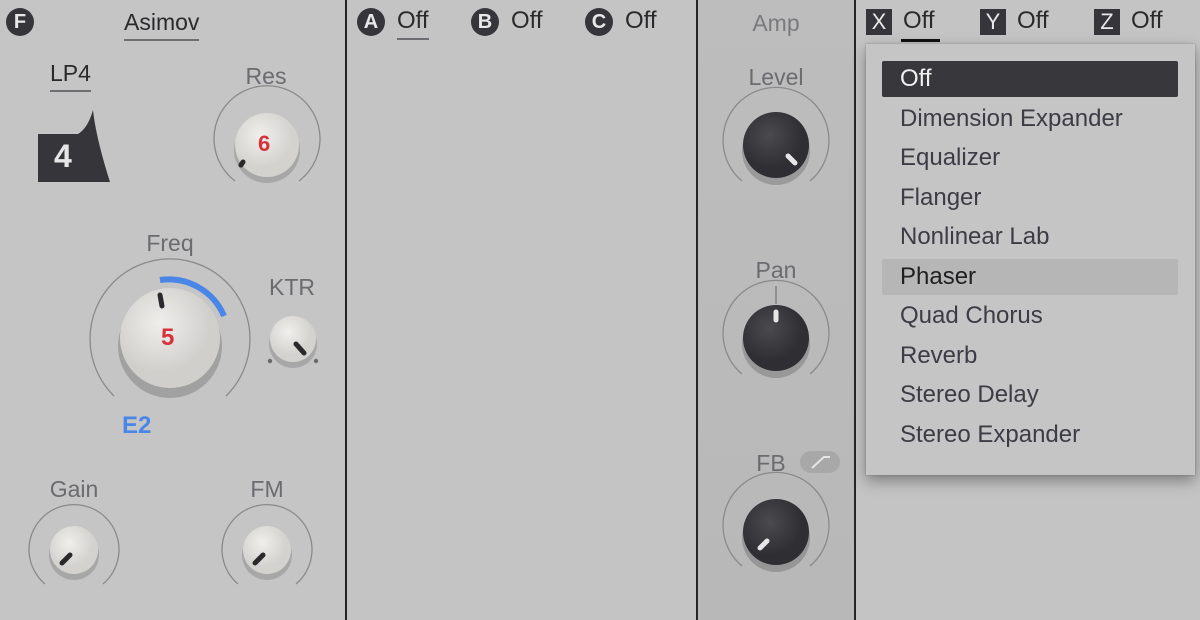 This screenshot has height=620, width=1200. I want to click on menu-item-stereo-expander: Stereo Expander, so click(1030, 435).